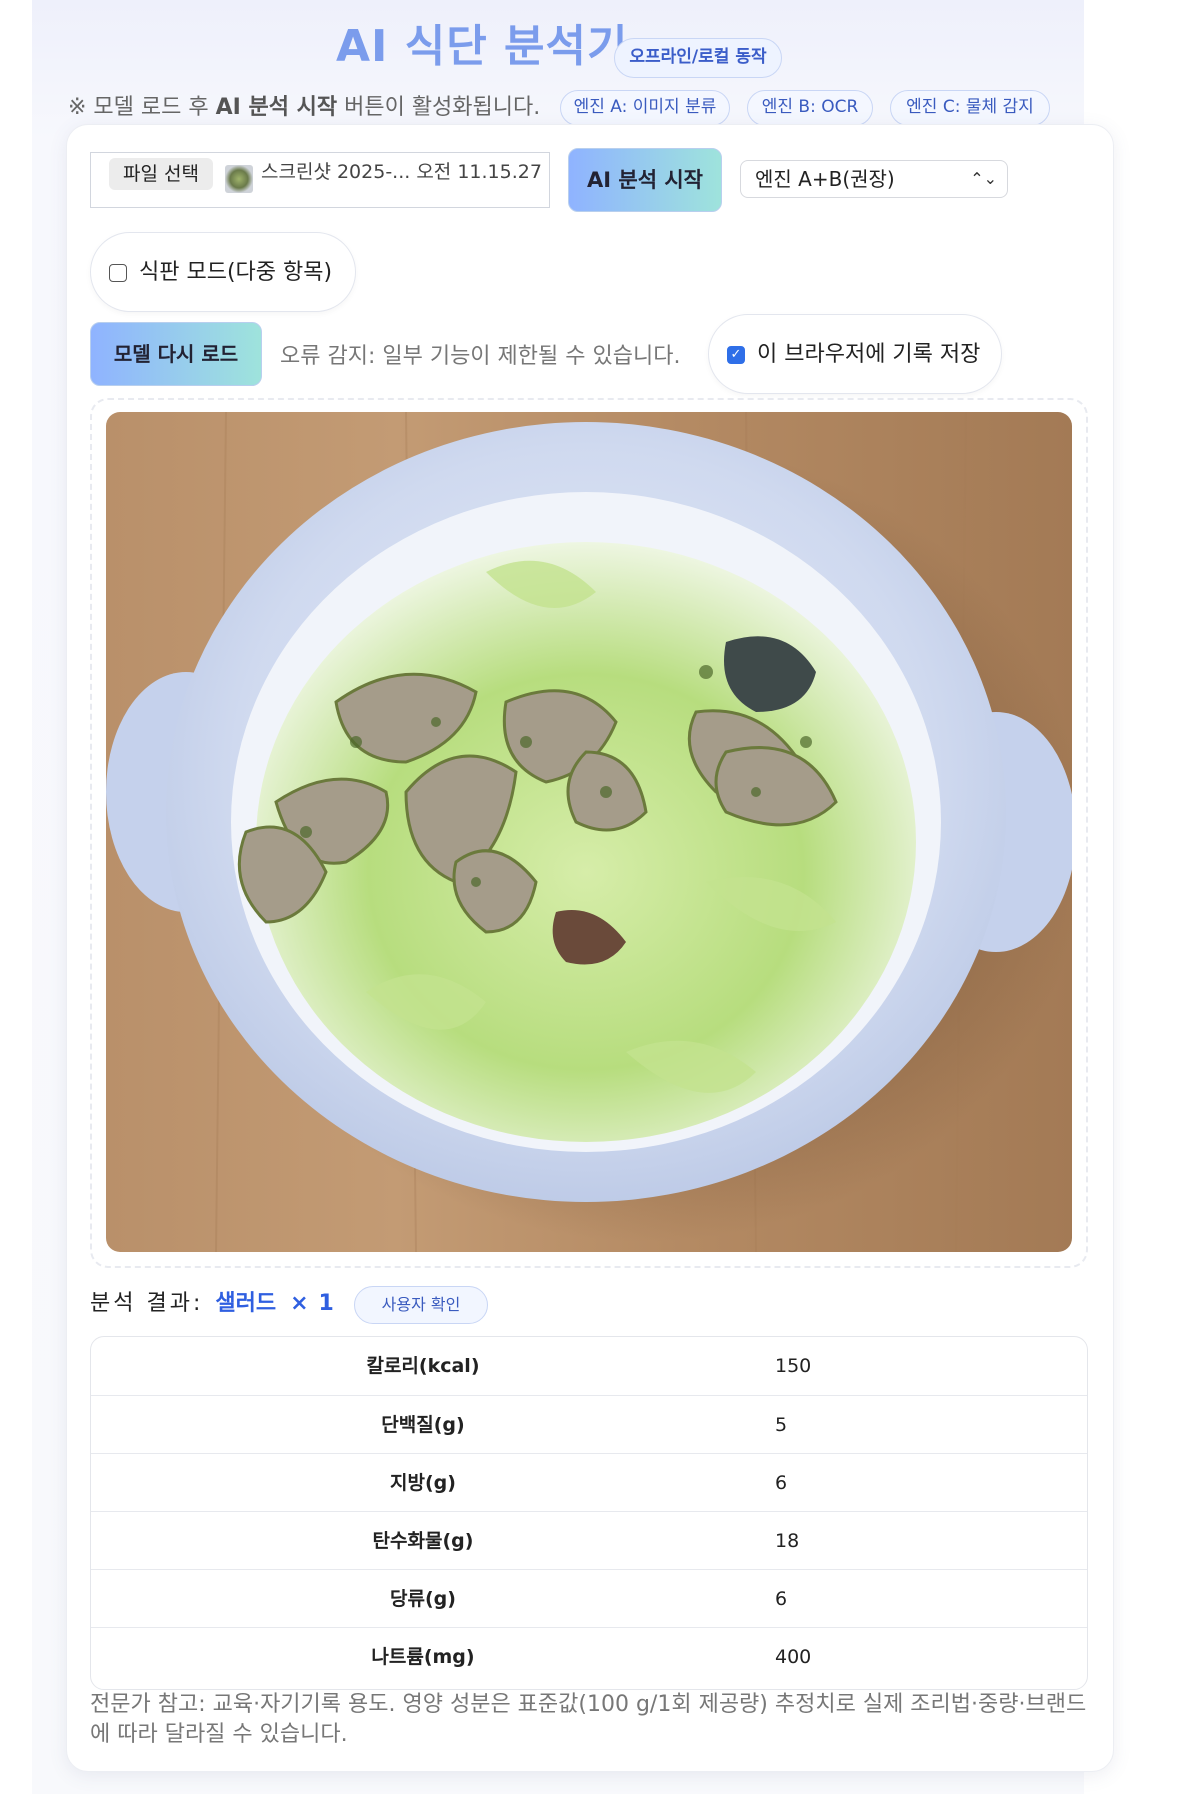  What do you see at coordinates (589, 1540) in the screenshot?
I see `table-row: 탄수화물(g) 18` at bounding box center [589, 1540].